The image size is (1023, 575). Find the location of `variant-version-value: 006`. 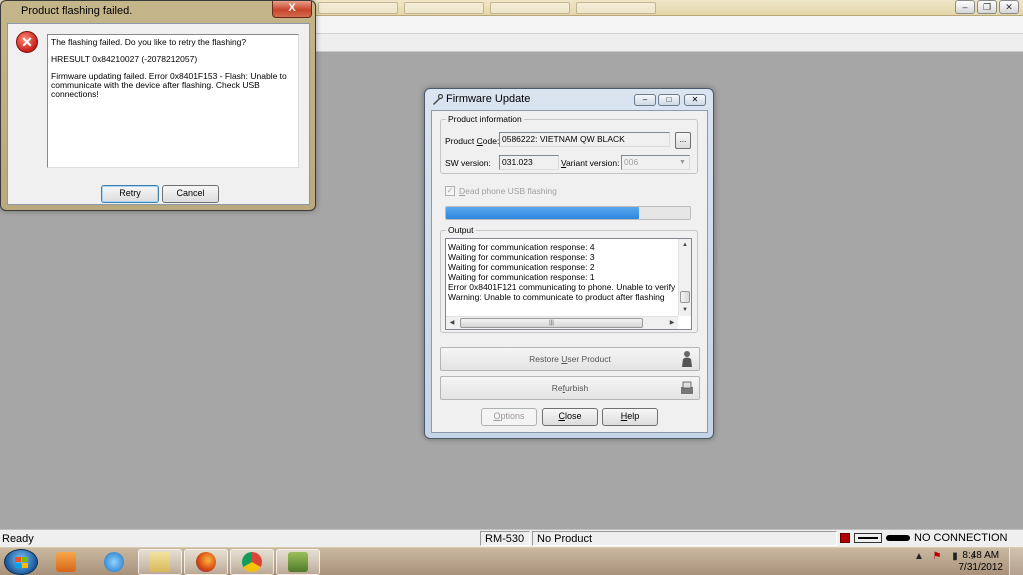

variant-version-value: 006 is located at coordinates (631, 162).